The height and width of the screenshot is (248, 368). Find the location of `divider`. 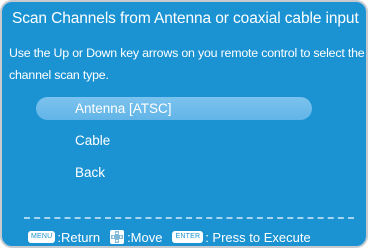

divider is located at coordinates (189, 218).